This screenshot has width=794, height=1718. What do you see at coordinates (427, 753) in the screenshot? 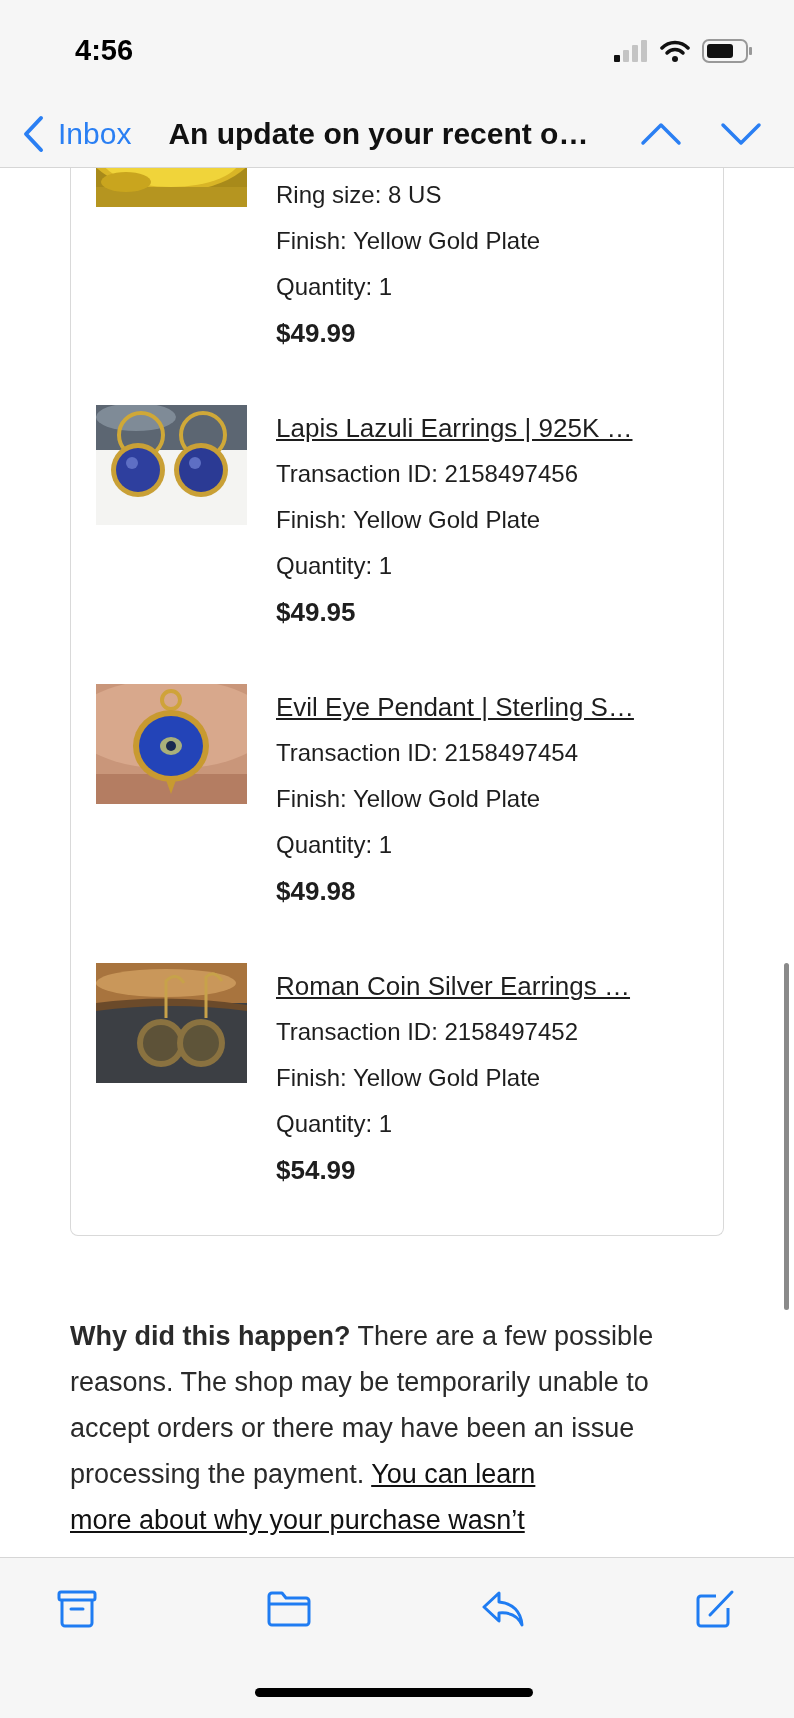
I see `item-detail: Transaction ID: 2158497454` at bounding box center [427, 753].